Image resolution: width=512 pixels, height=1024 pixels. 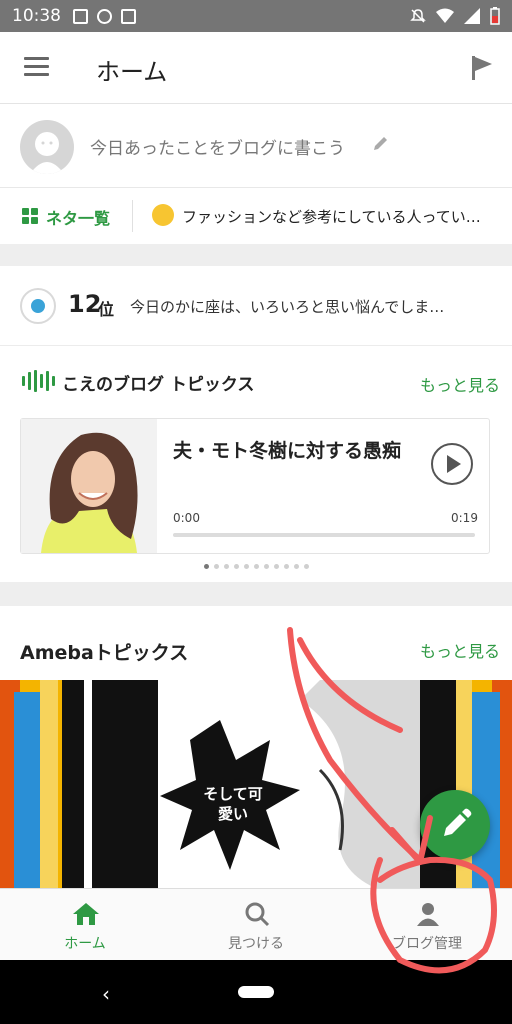 I want to click on facebook-icon, so click(x=80, y=16).